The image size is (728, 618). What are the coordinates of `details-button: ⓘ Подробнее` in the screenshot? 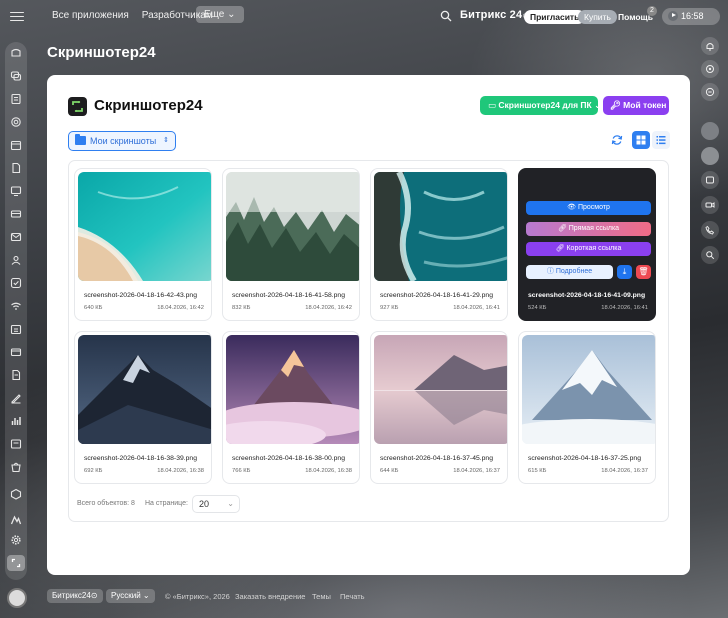 It's located at (569, 272).